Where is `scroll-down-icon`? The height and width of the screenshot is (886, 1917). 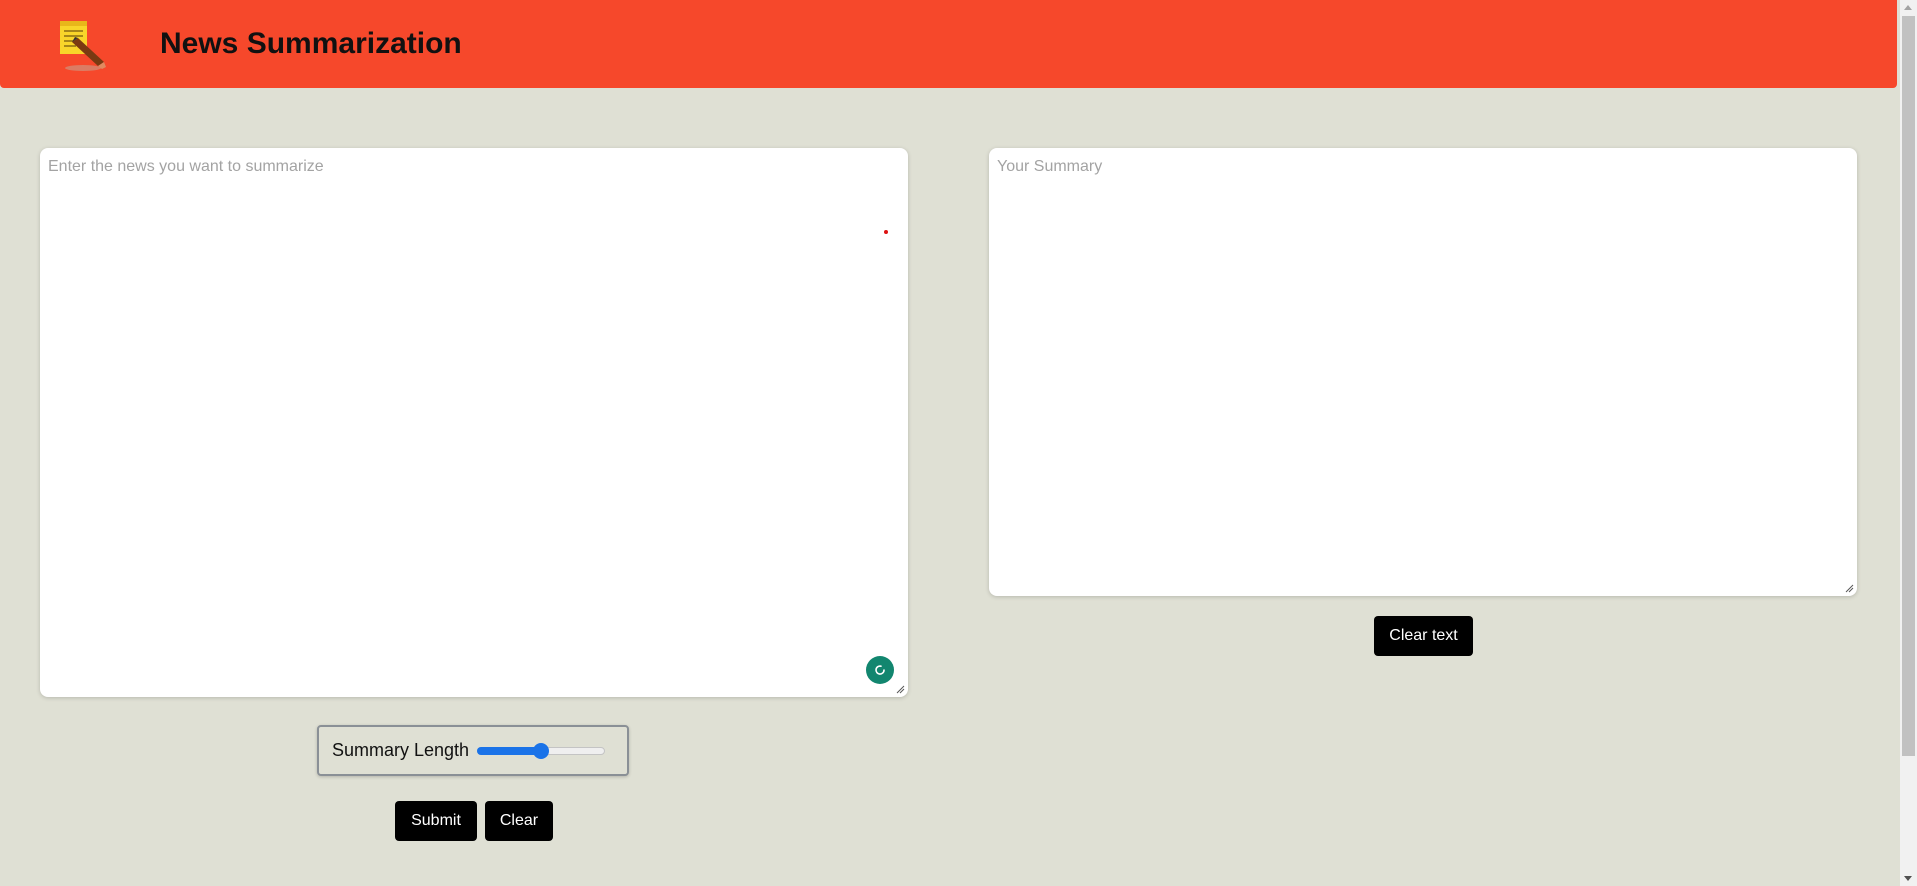 scroll-down-icon is located at coordinates (1908, 878).